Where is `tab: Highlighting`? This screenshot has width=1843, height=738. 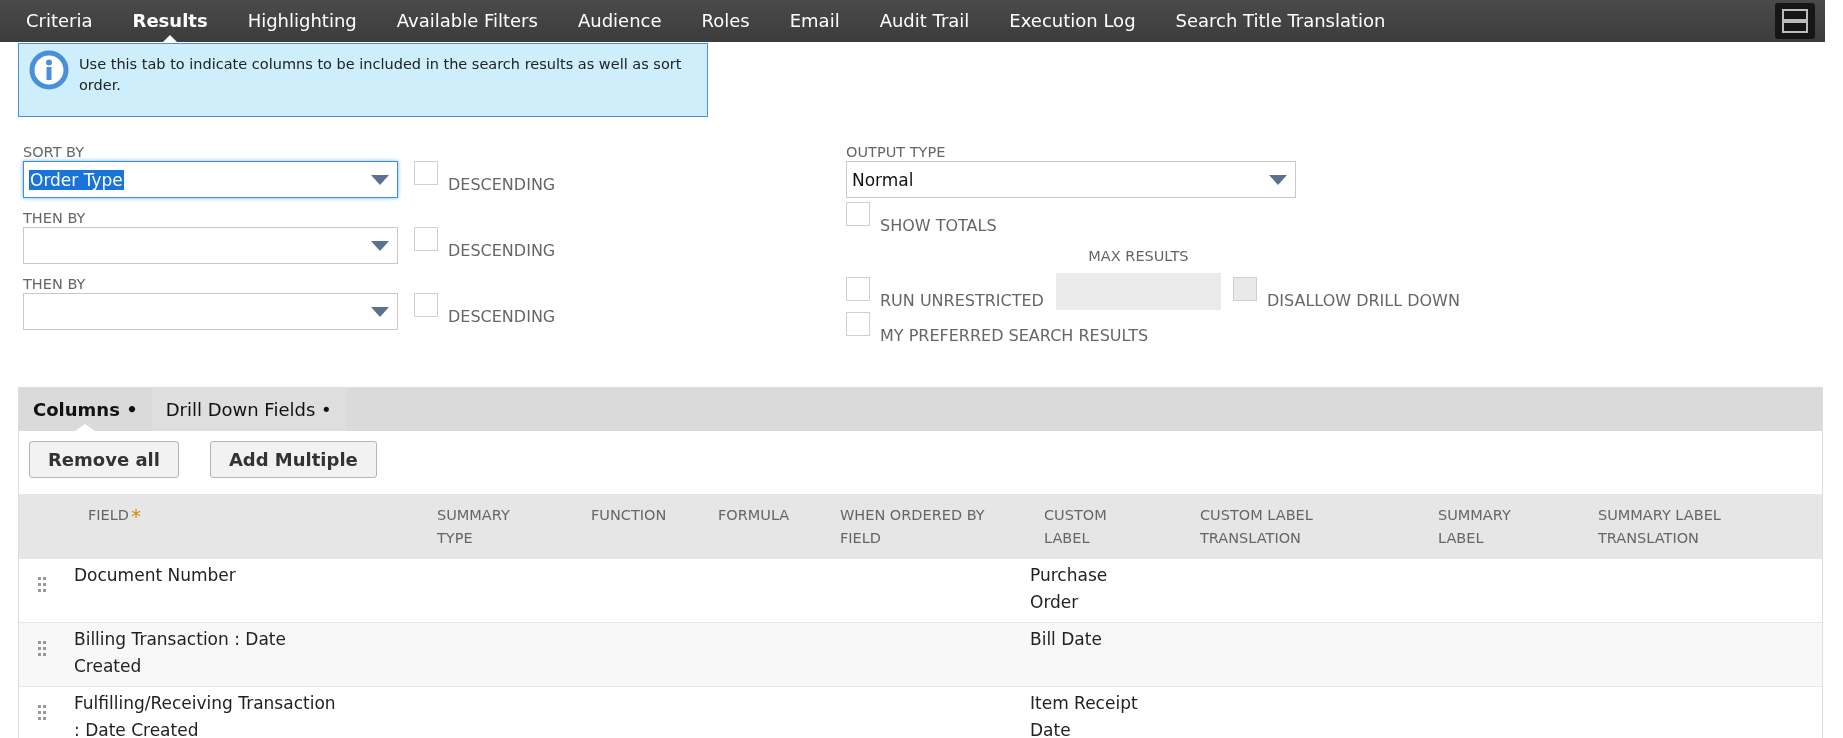
tab: Highlighting is located at coordinates (302, 21).